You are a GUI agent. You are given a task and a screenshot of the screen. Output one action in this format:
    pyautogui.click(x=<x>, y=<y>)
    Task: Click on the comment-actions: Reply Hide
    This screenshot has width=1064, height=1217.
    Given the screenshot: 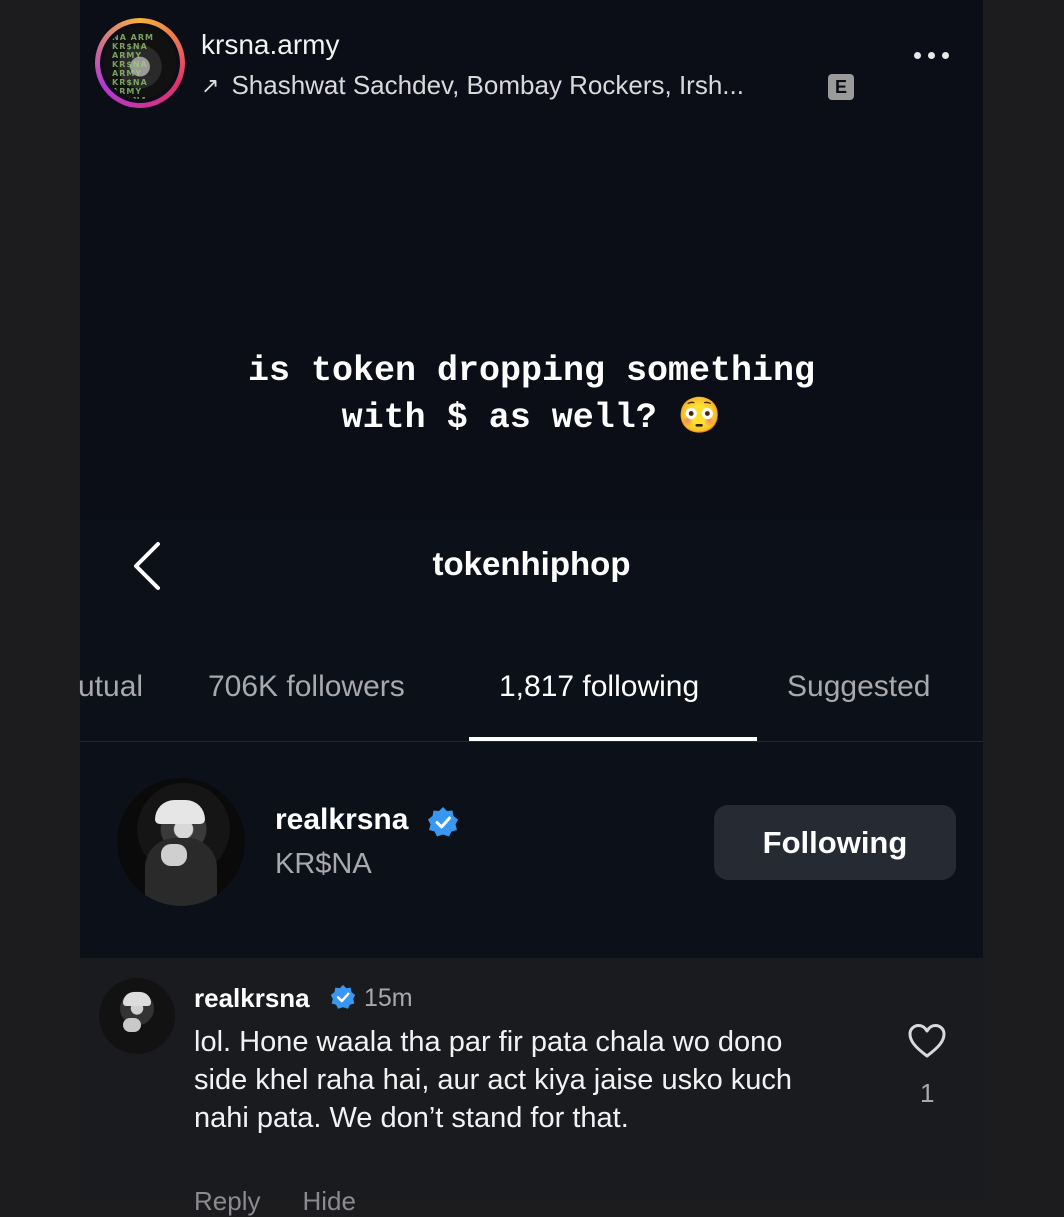 What is the action you would take?
    pyautogui.click(x=275, y=1201)
    